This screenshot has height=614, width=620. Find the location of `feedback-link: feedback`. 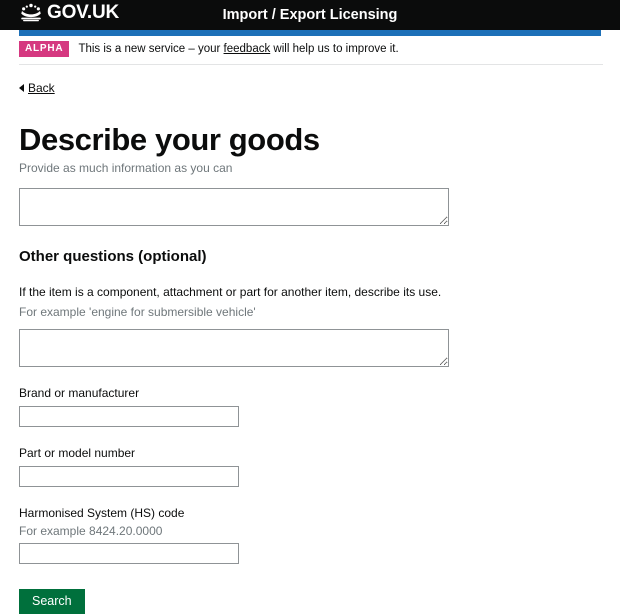

feedback-link: feedback is located at coordinates (247, 49).